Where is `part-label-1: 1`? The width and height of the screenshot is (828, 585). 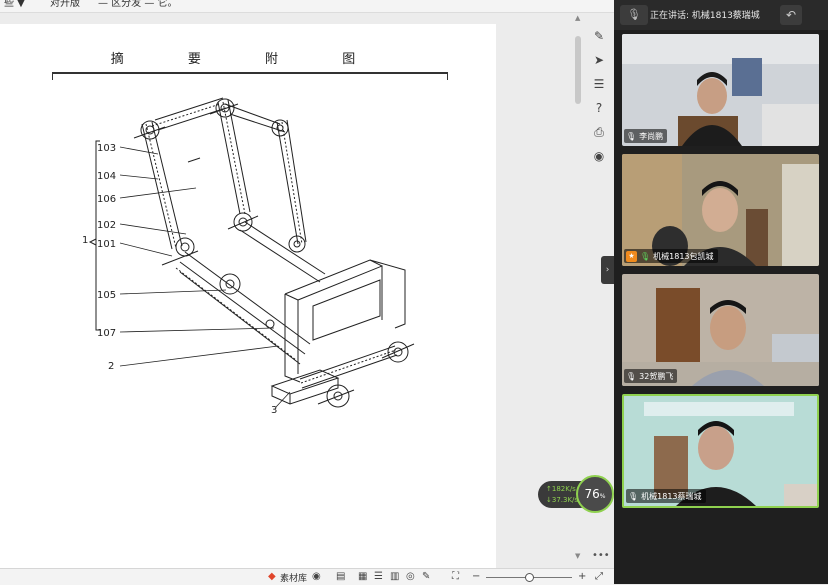 part-label-1: 1 is located at coordinates (85, 240).